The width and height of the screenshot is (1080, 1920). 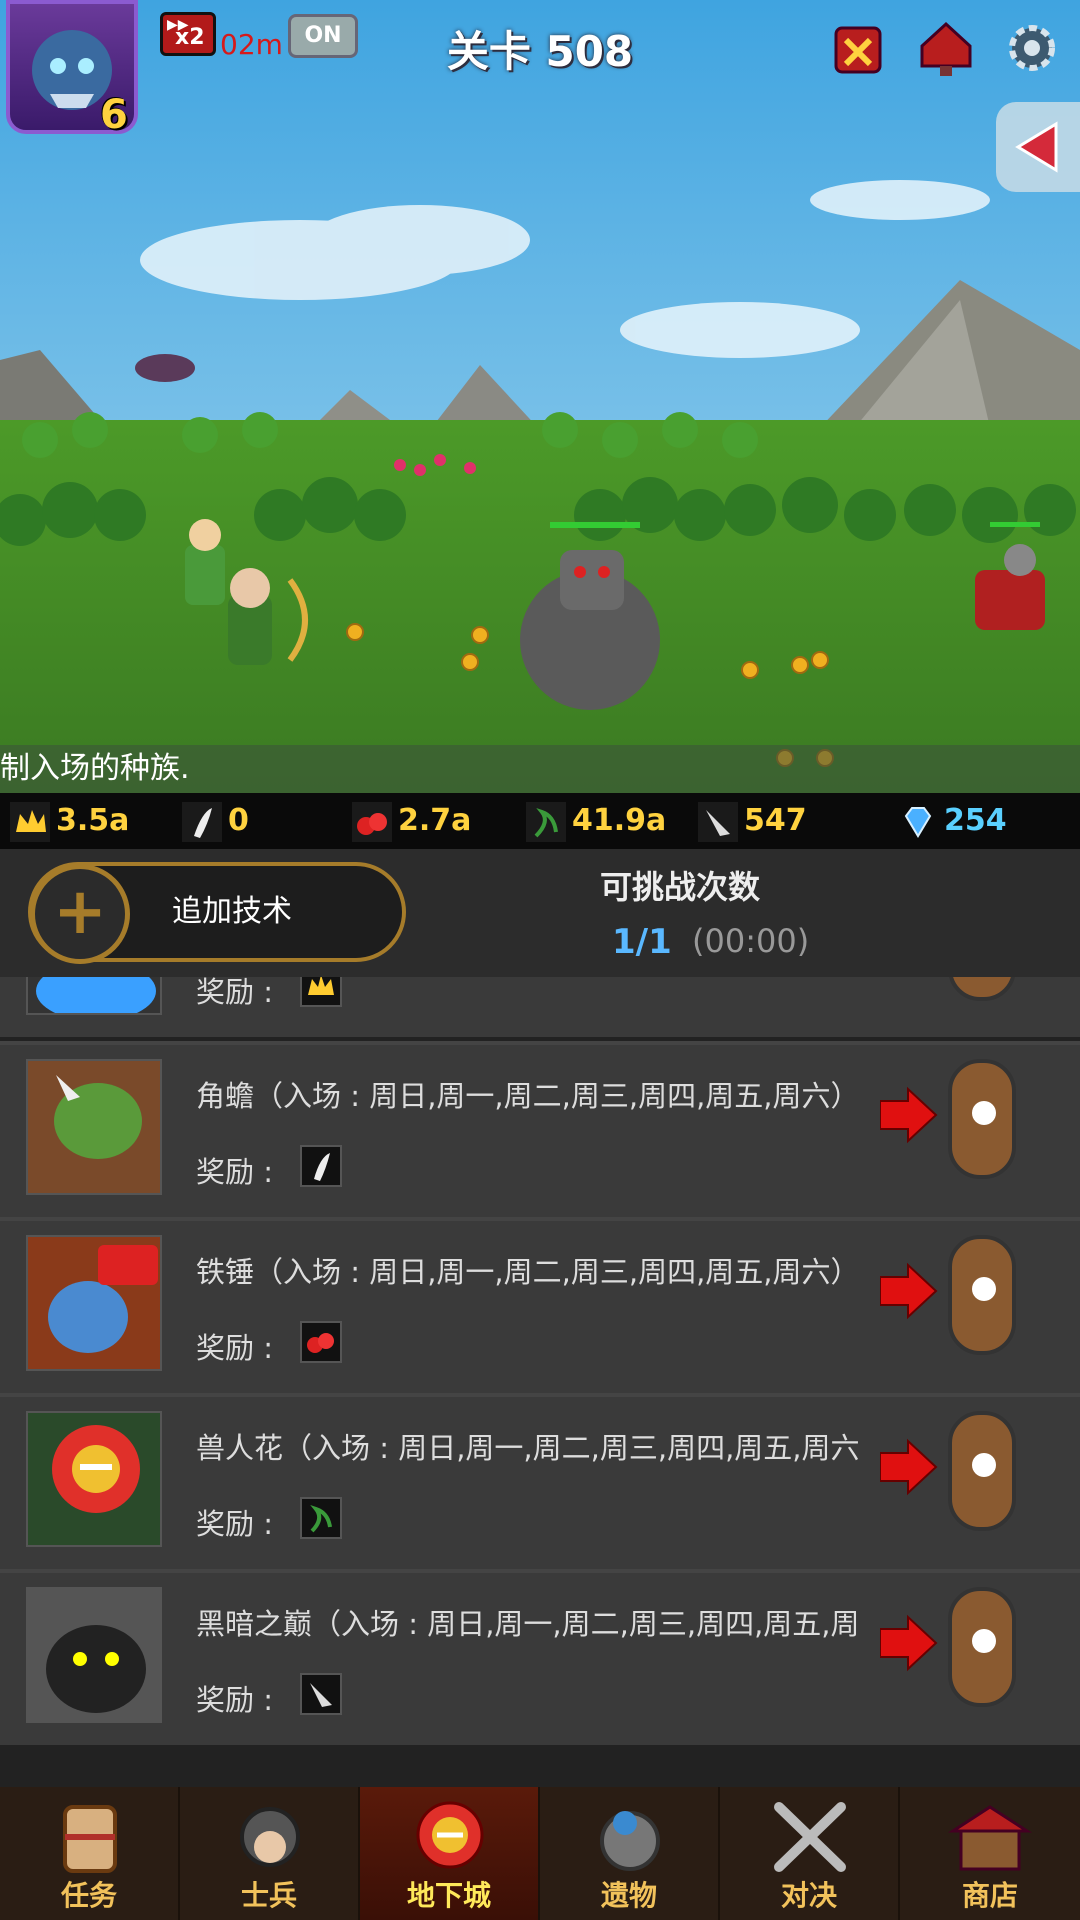 I want to click on resource-horn: 0, so click(x=215, y=821).